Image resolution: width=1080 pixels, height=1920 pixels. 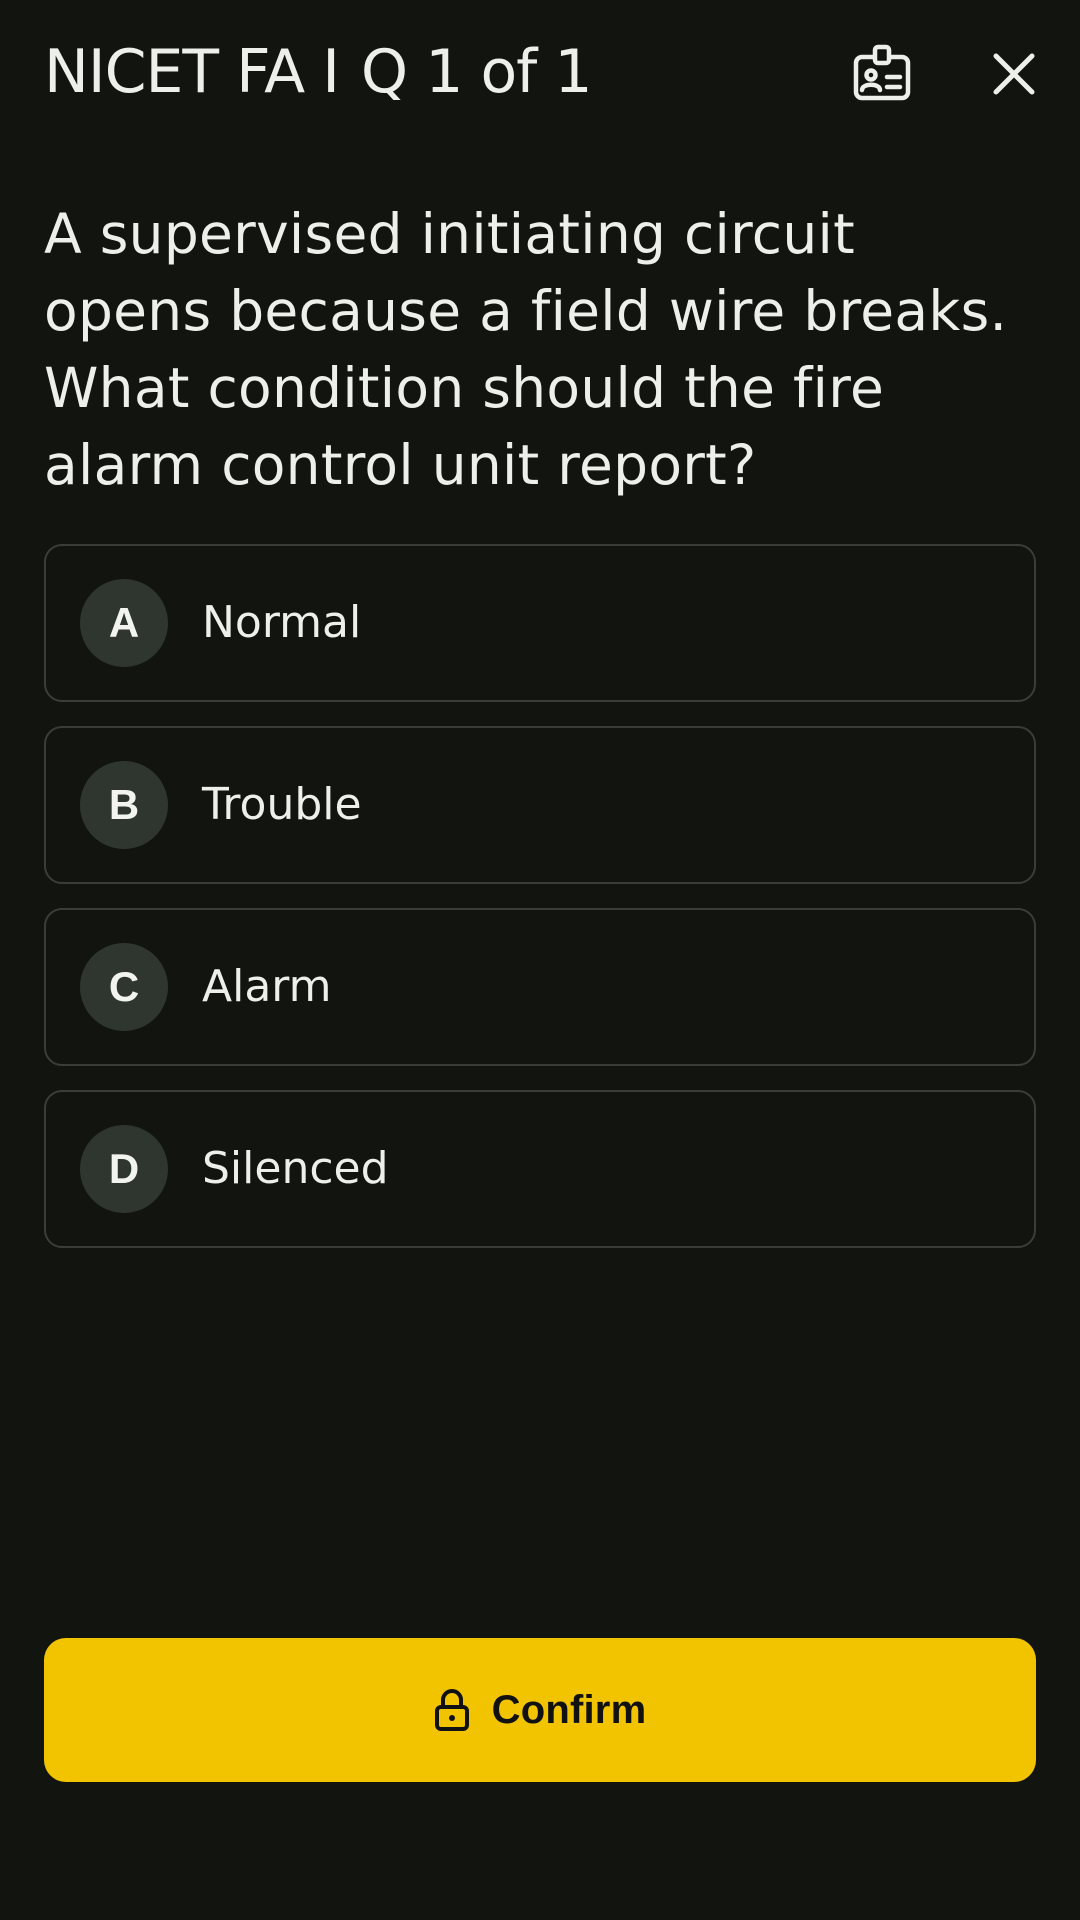 I want to click on id-badge-button, so click(x=882, y=74).